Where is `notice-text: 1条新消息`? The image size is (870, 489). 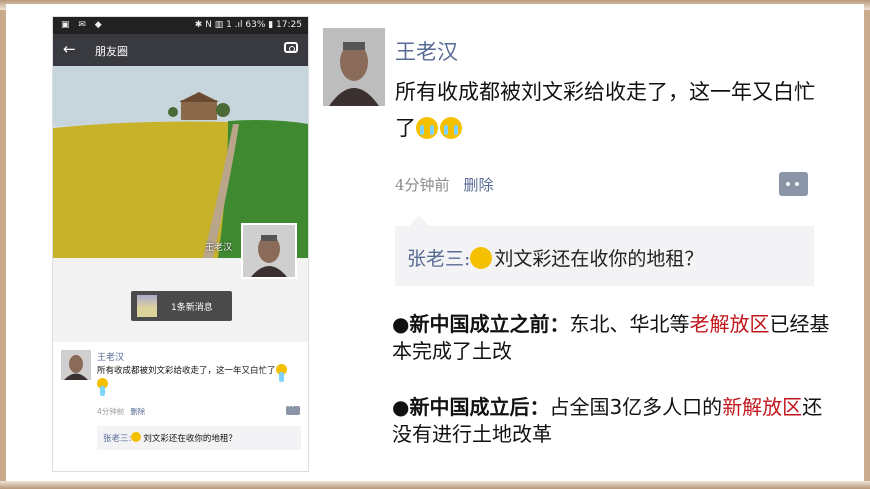 notice-text: 1条新消息 is located at coordinates (192, 308).